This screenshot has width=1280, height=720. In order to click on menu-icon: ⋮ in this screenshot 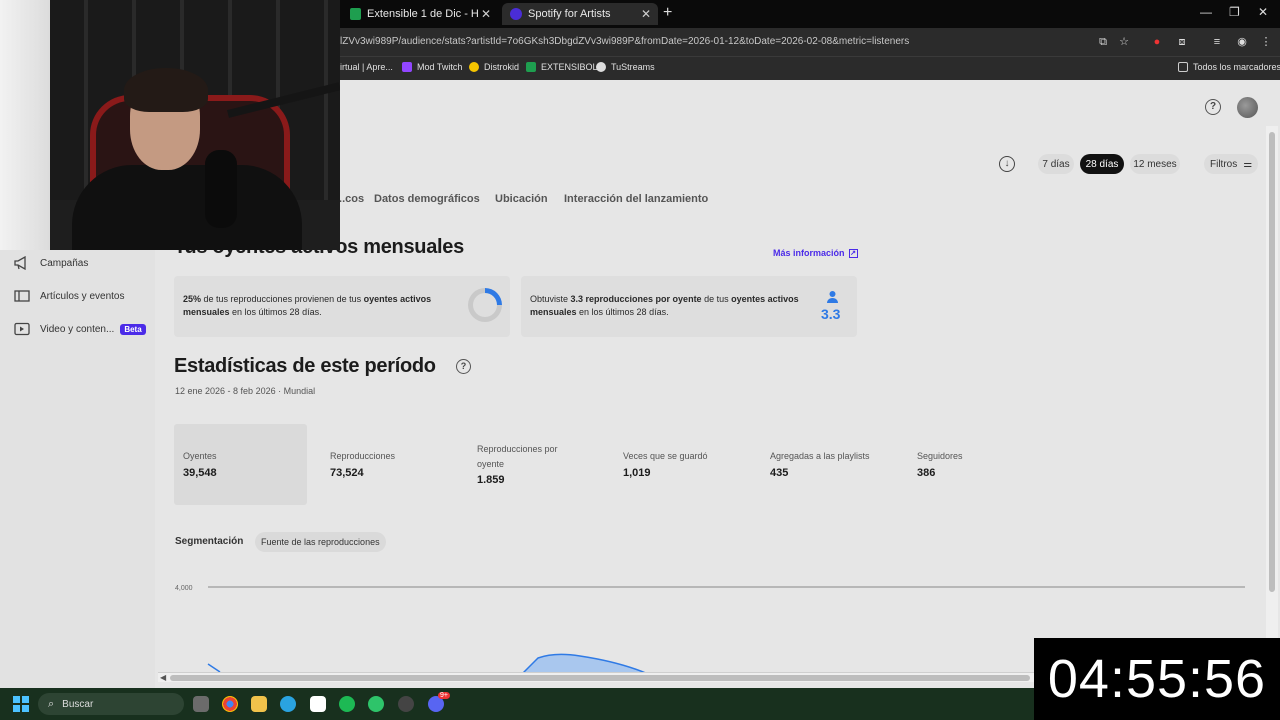, I will do `click(1266, 42)`.